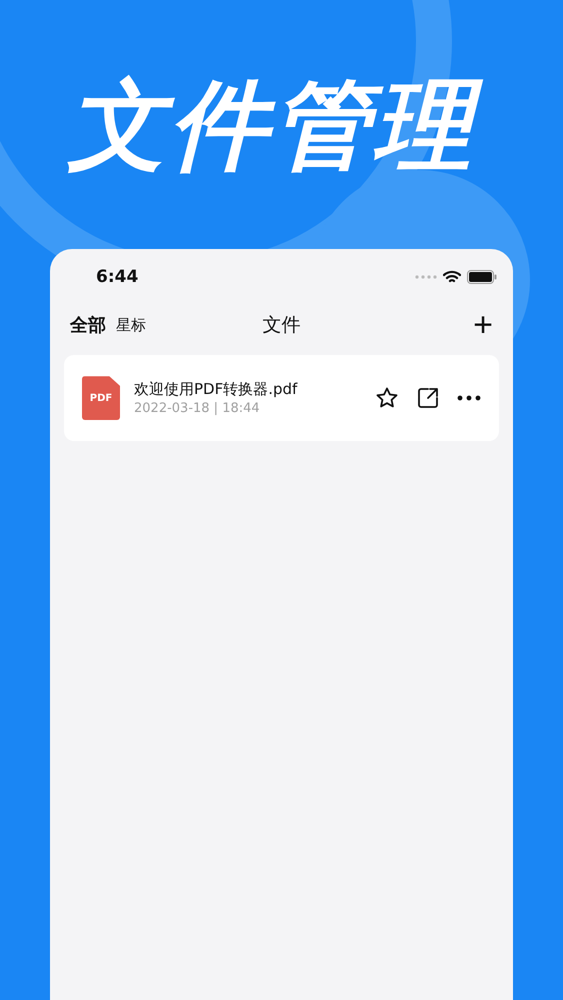  I want to click on file-card: PDF 欢迎使用PDF转换器.pdf 2022-03-18 | 18:44, so click(281, 398).